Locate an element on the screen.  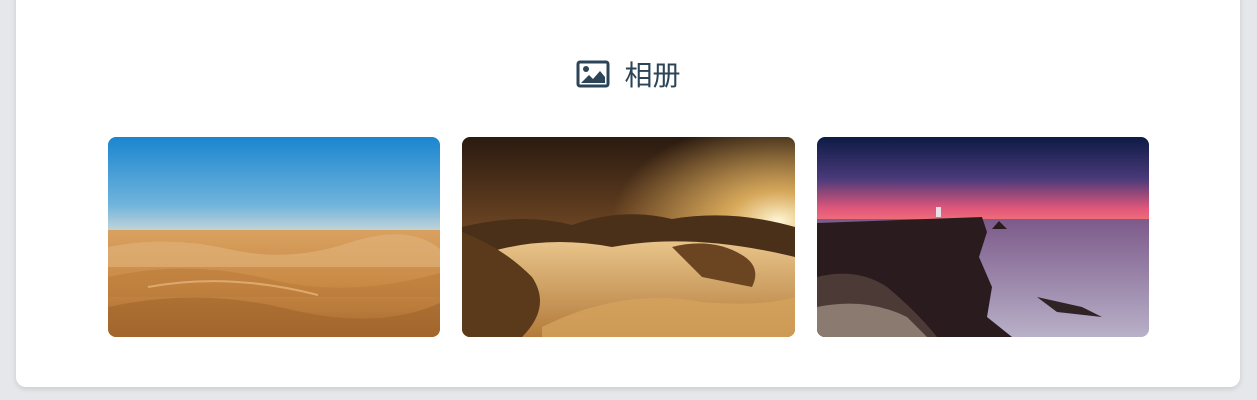
album-title: 相册 is located at coordinates (652, 75).